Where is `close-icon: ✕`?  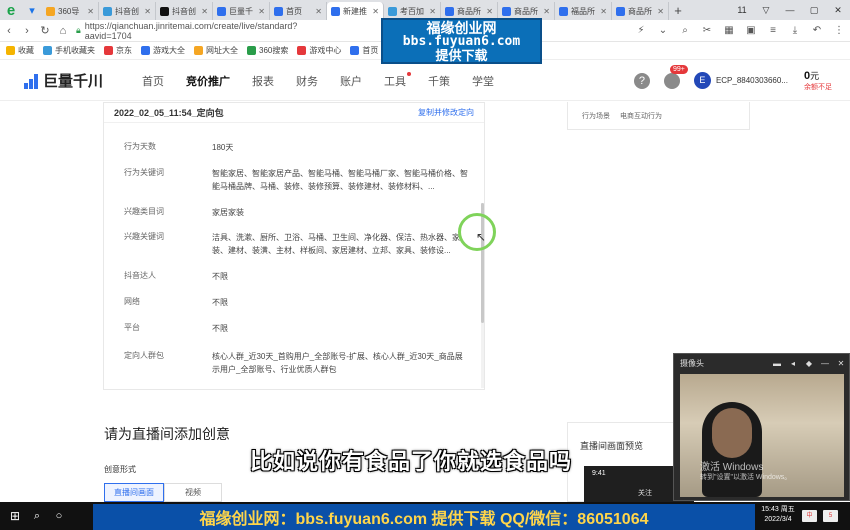 close-icon: ✕ is located at coordinates (838, 10).